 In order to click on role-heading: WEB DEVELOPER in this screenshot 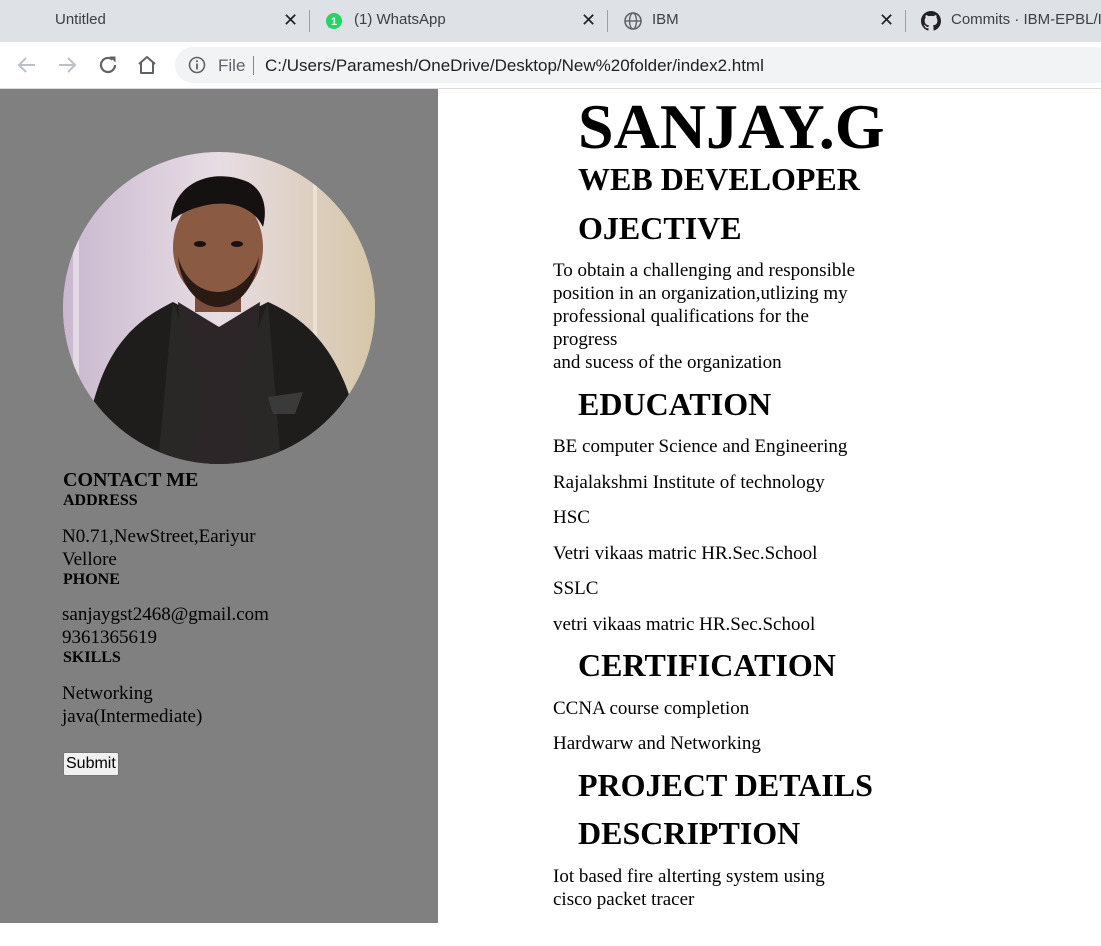, I will do `click(719, 179)`.